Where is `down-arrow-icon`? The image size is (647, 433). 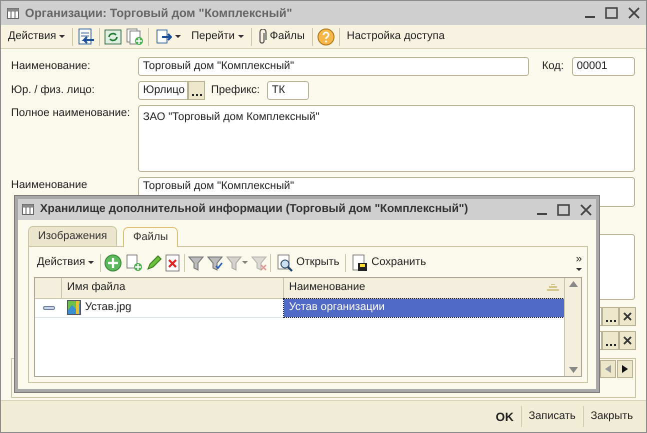
down-arrow-icon is located at coordinates (573, 370).